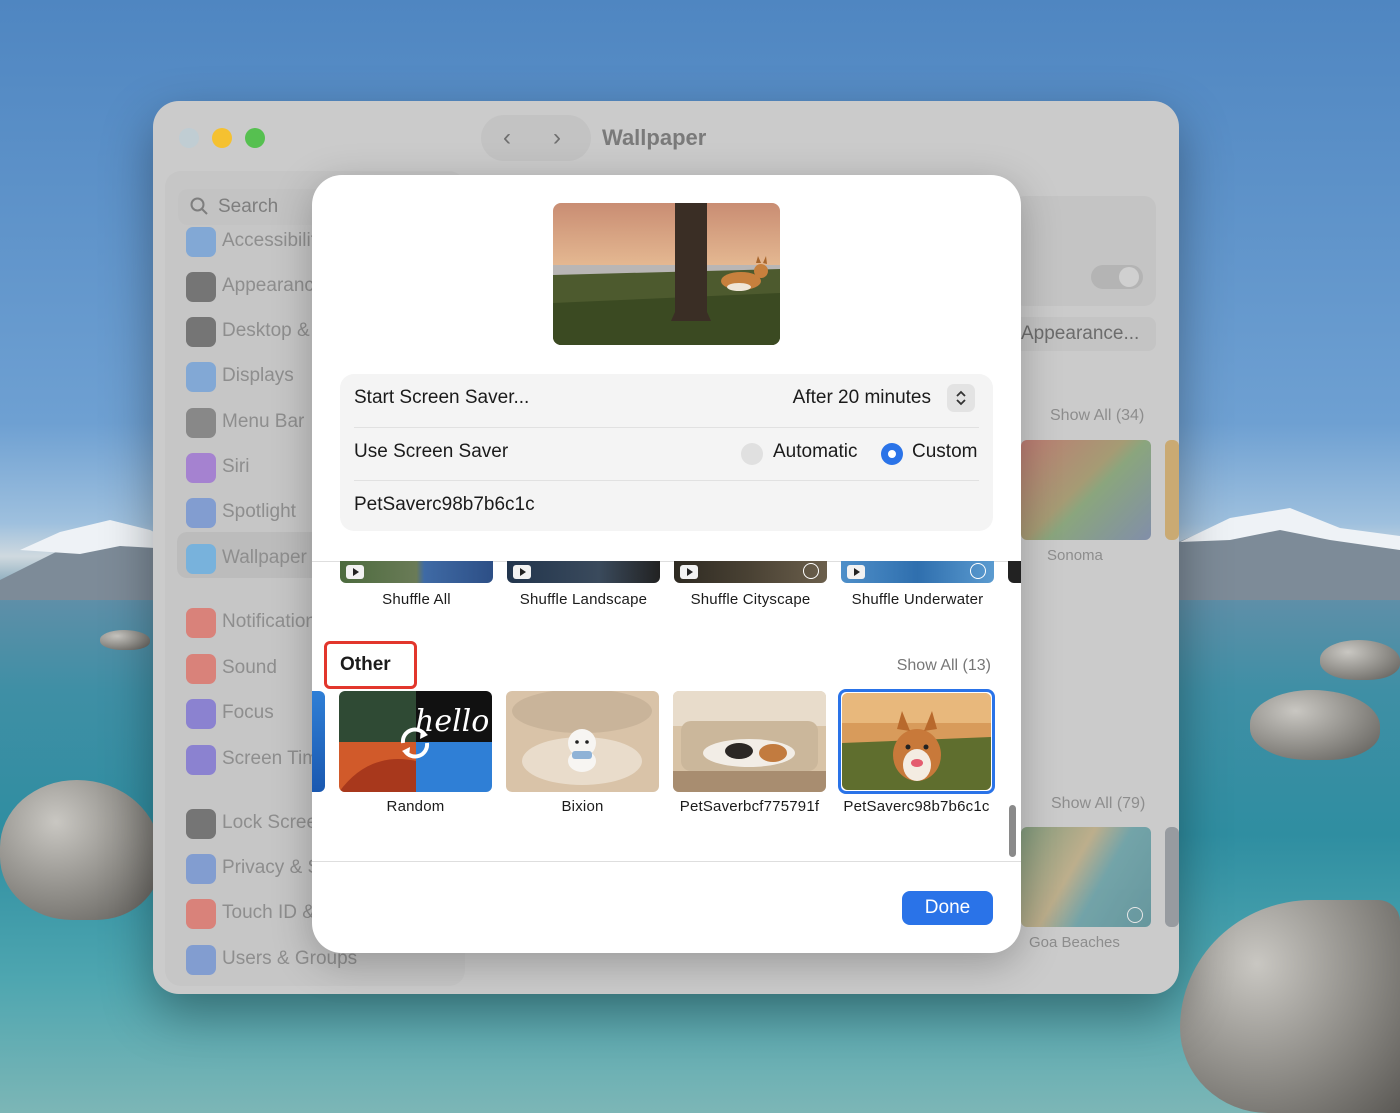  I want to click on petsaver-c98-thumb-image, so click(916, 741).